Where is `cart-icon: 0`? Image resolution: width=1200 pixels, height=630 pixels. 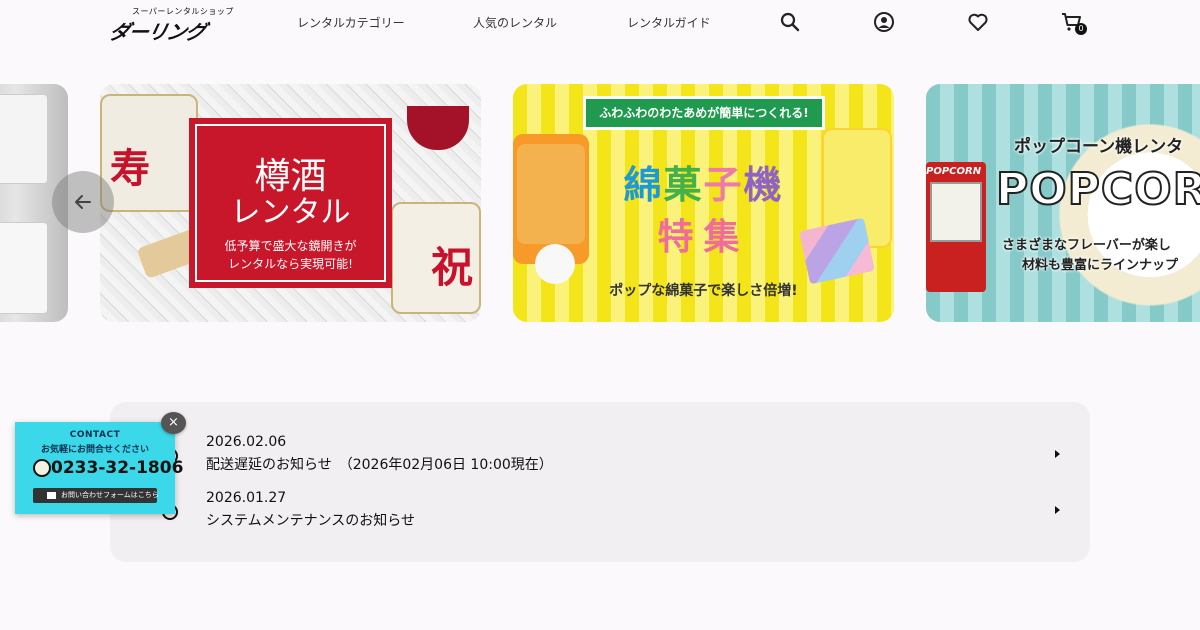
cart-icon: 0 is located at coordinates (1074, 23).